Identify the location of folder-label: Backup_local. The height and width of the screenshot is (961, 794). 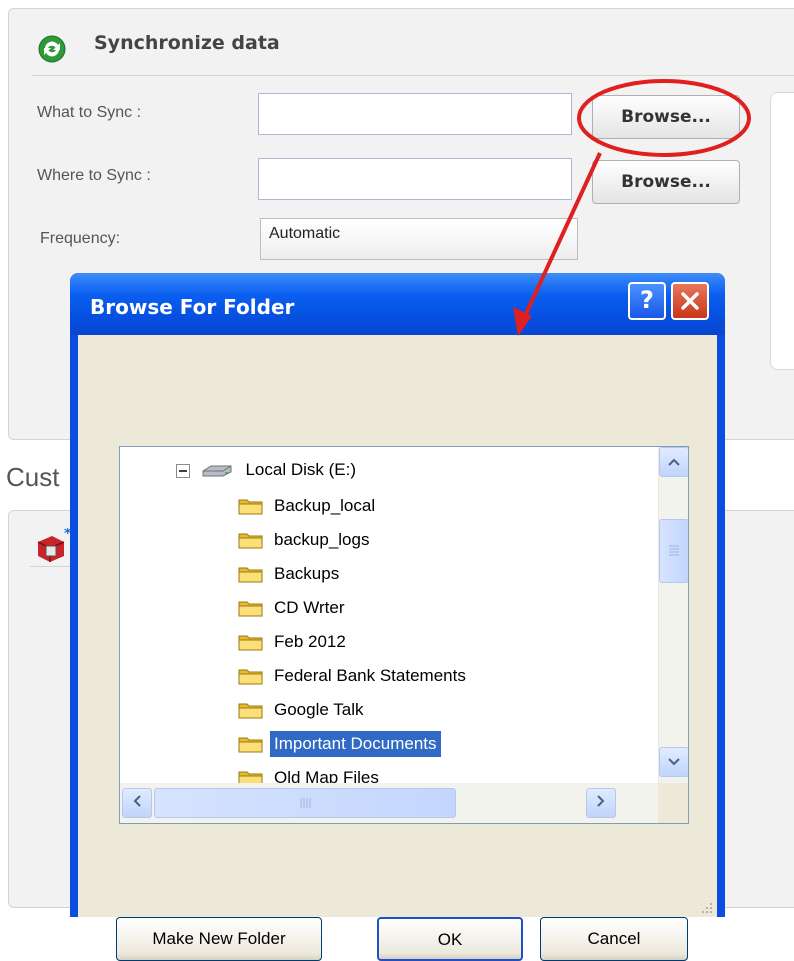
(325, 505).